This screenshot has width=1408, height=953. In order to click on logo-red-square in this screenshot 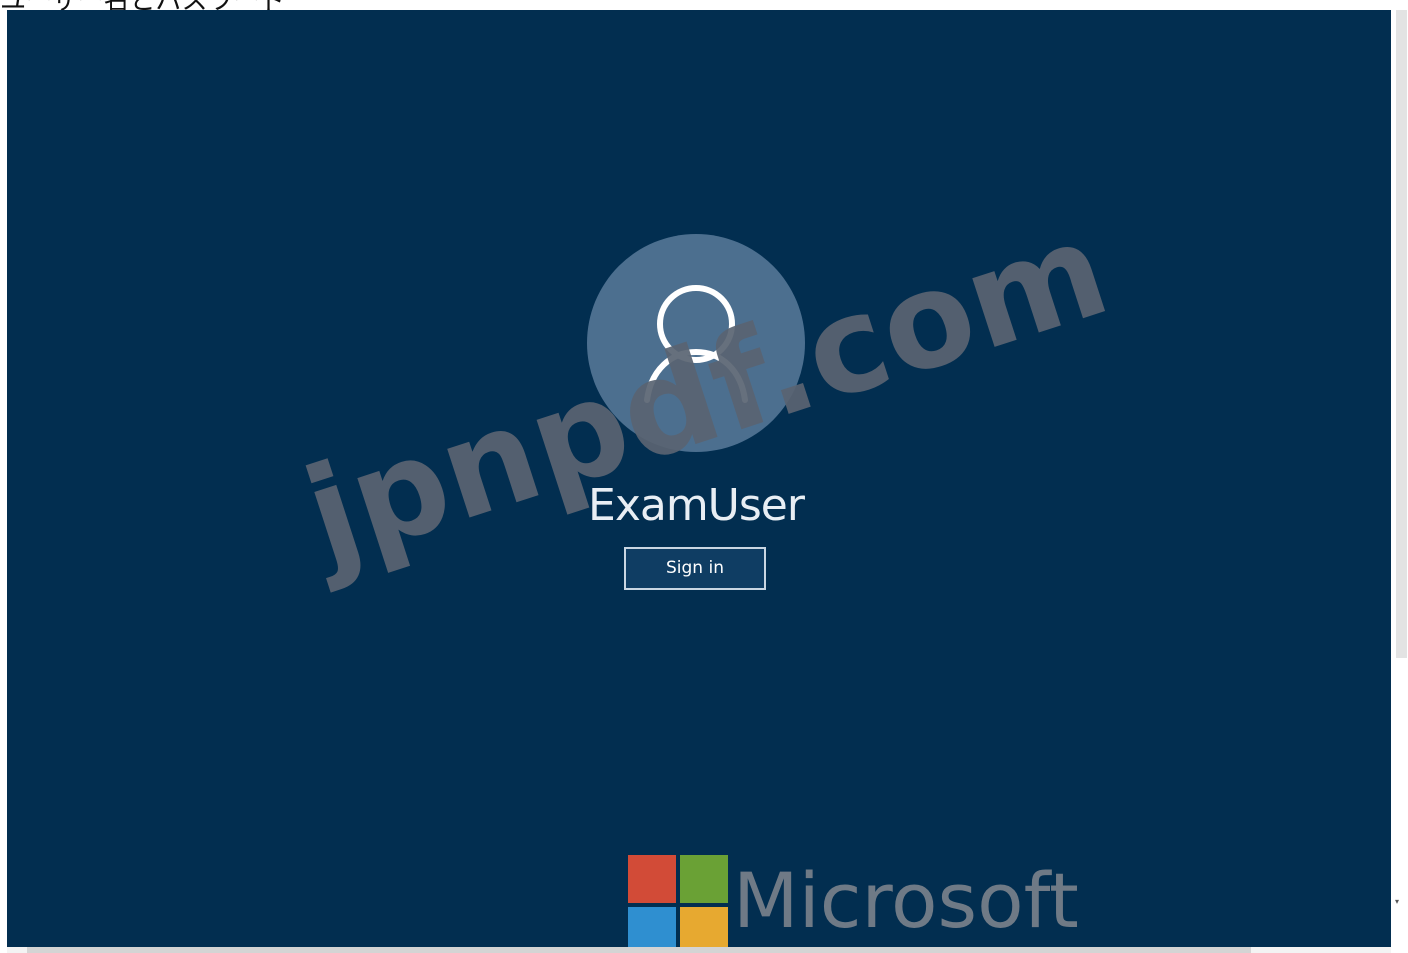, I will do `click(652, 879)`.